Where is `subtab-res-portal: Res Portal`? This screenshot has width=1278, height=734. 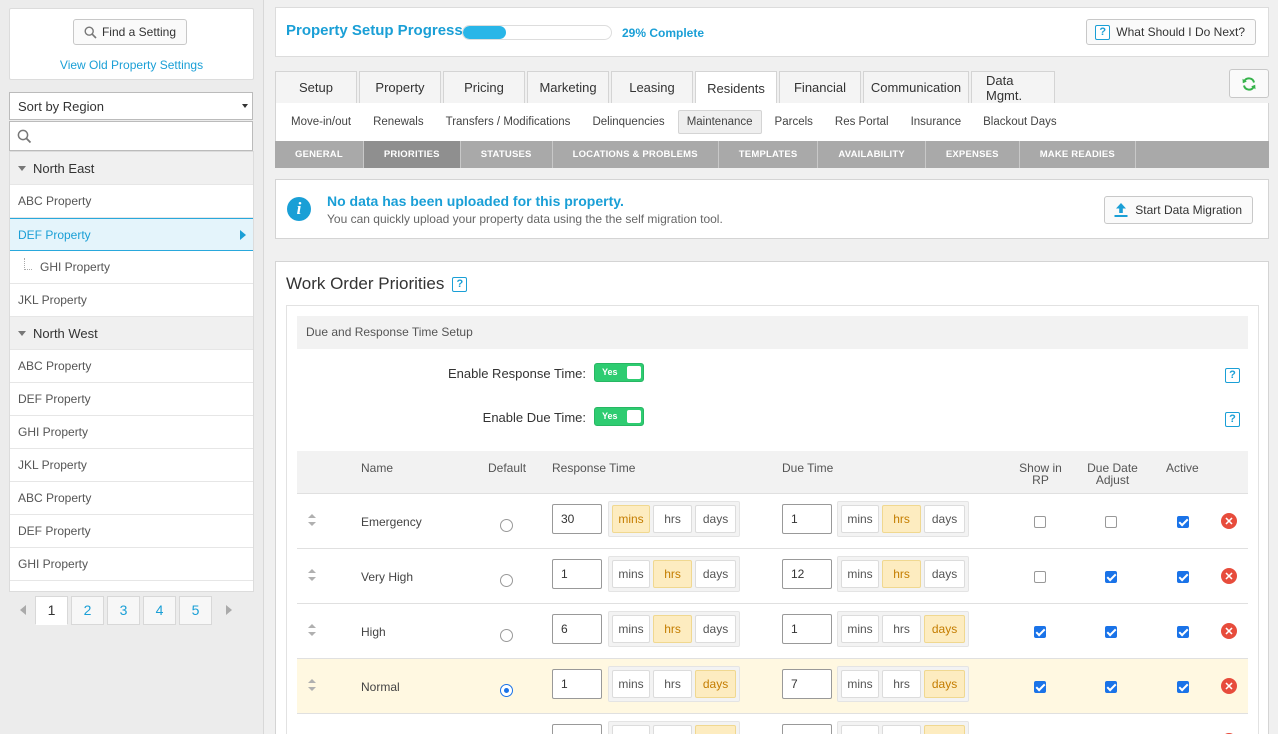 subtab-res-portal: Res Portal is located at coordinates (862, 122).